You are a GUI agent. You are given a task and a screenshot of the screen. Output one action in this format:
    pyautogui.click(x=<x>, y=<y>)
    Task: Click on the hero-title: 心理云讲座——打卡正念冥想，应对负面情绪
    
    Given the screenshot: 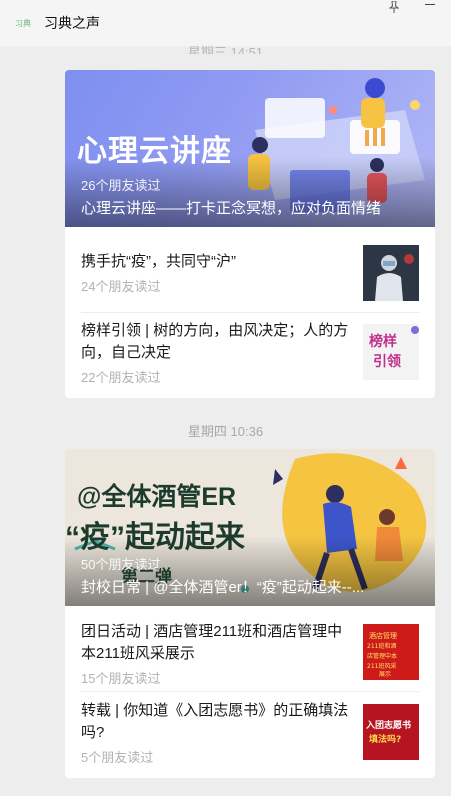 What is the action you would take?
    pyautogui.click(x=231, y=208)
    